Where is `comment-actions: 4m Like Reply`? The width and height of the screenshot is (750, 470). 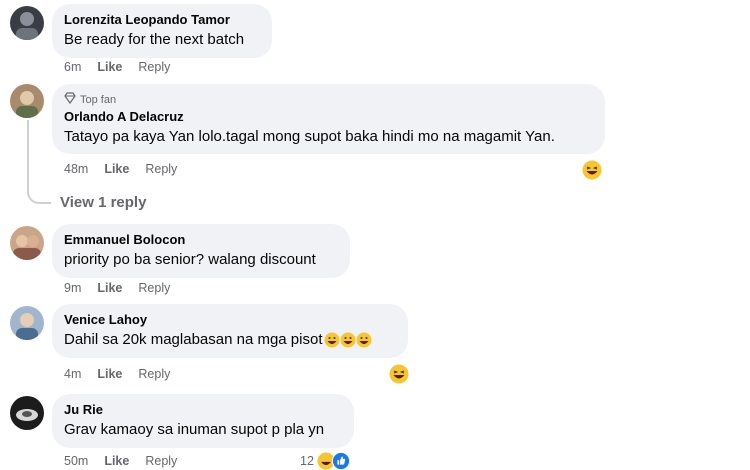
comment-actions: 4m Like Reply is located at coordinates (117, 374).